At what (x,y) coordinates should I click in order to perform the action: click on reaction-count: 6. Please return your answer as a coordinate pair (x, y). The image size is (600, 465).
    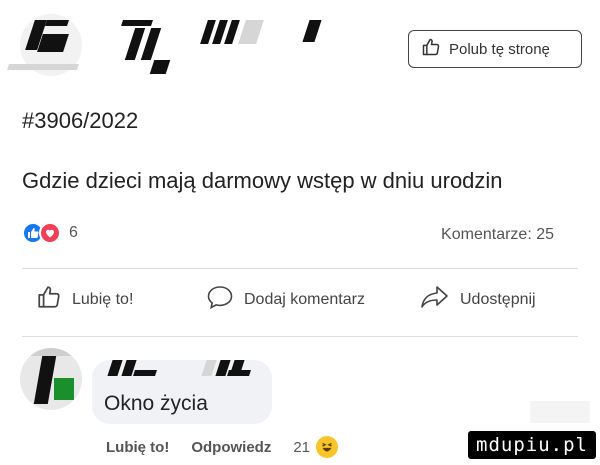
    Looking at the image, I should click on (73, 232).